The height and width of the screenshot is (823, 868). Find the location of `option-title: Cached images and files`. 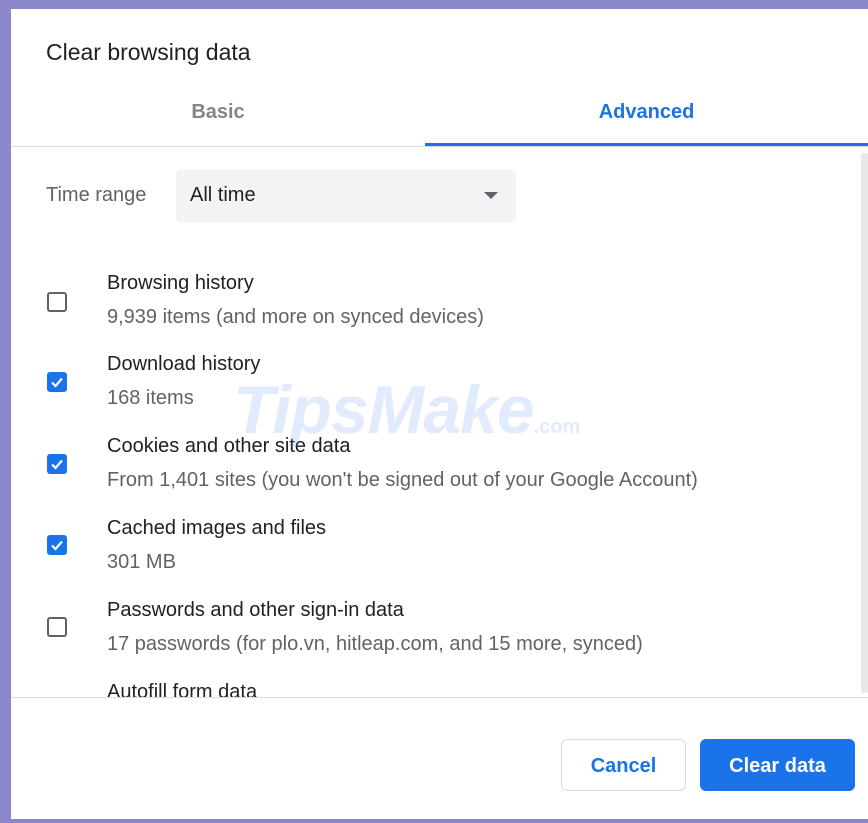

option-title: Cached images and files is located at coordinates (217, 528).